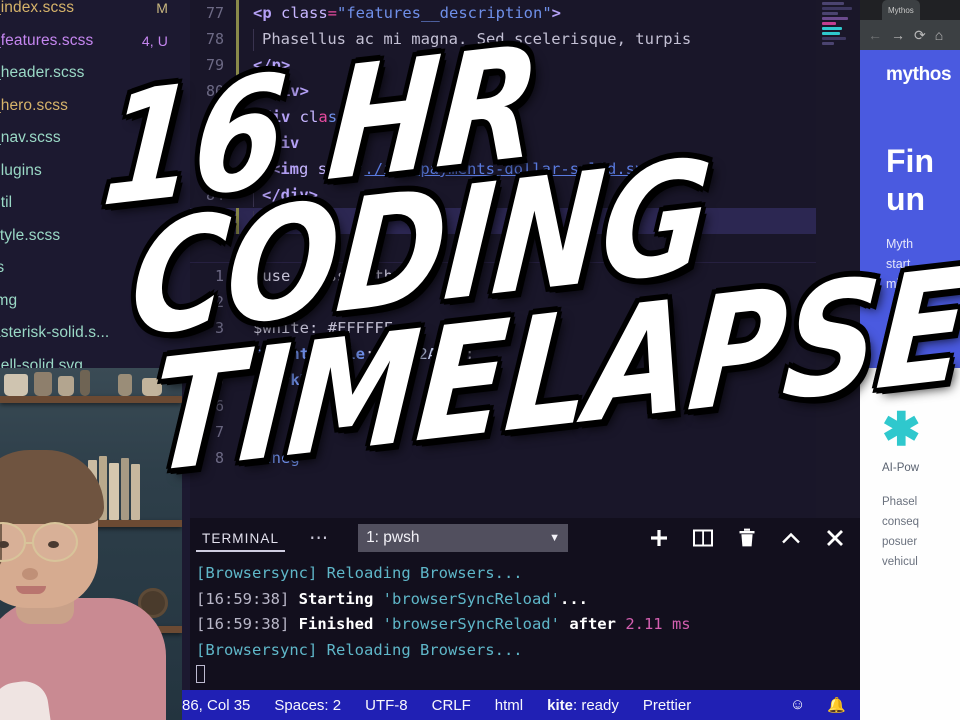 The width and height of the screenshot is (960, 720). What do you see at coordinates (95, 268) in the screenshot?
I see `explorer-folder-row: ts` at bounding box center [95, 268].